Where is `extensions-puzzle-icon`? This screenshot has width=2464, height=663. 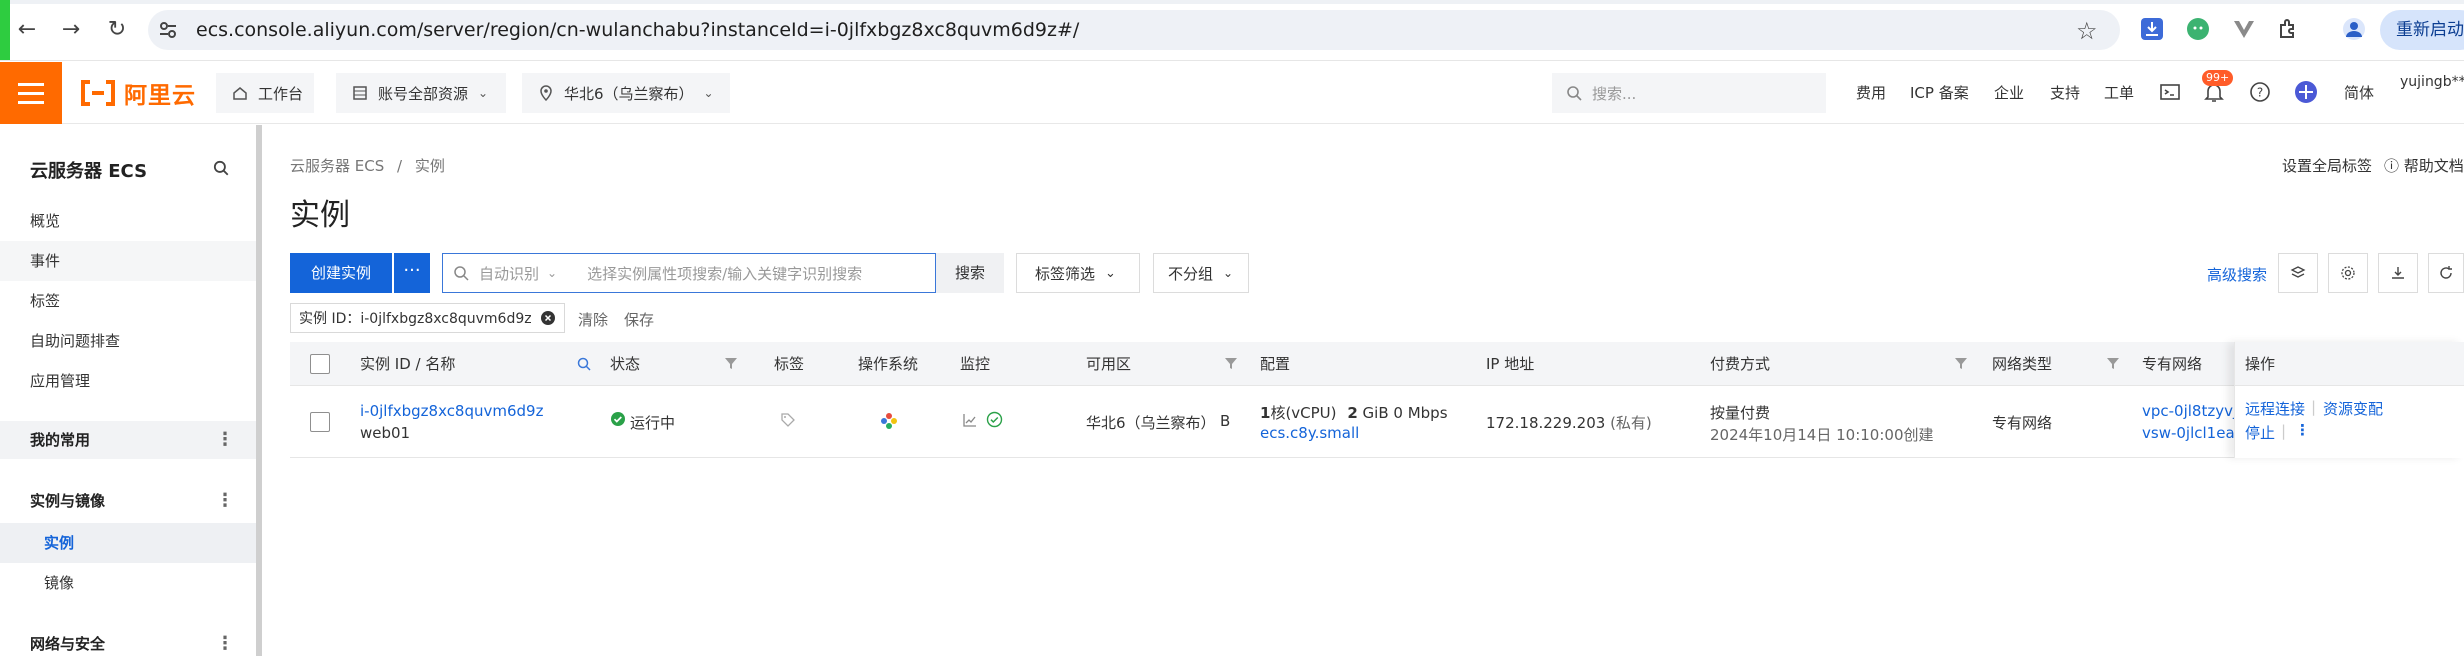
extensions-puzzle-icon is located at coordinates (2288, 29).